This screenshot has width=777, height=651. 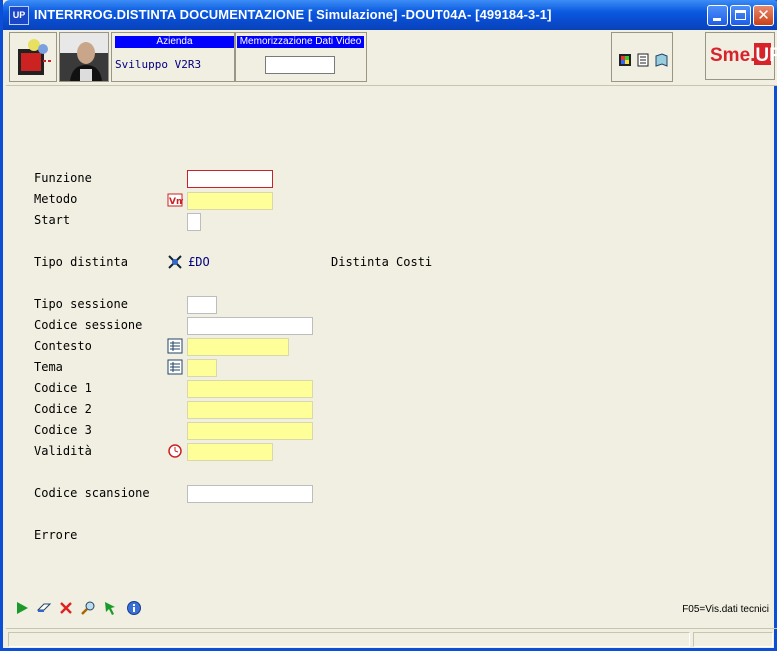 I want to click on metodo-input, so click(x=230, y=201).